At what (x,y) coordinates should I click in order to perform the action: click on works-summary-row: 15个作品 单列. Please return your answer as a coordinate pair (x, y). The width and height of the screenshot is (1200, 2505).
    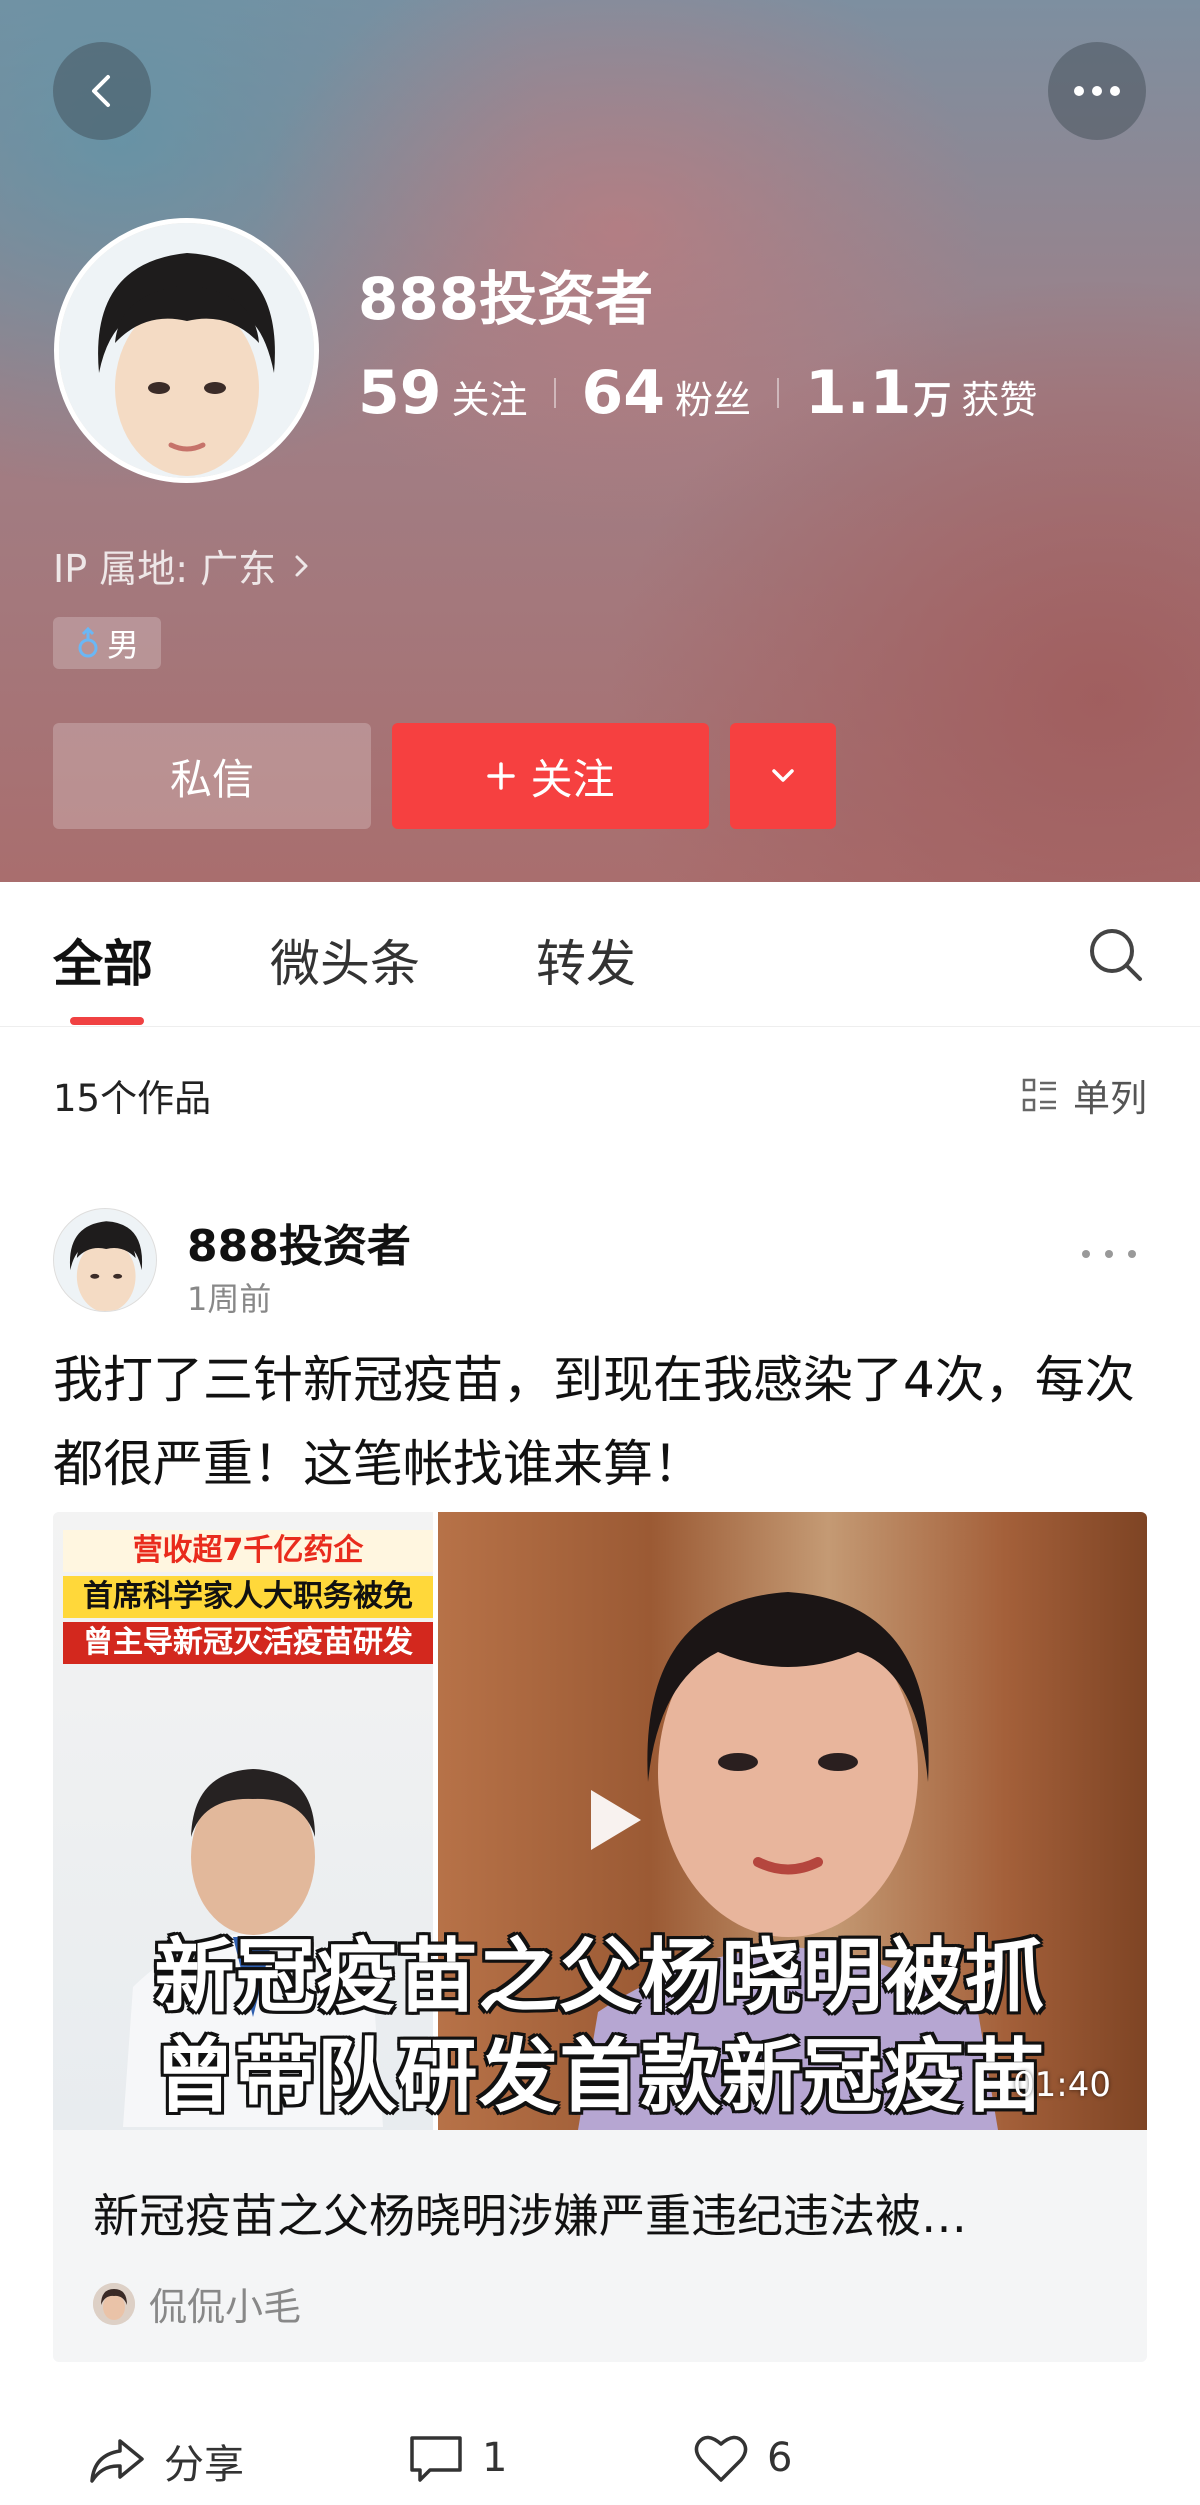
    Looking at the image, I should click on (600, 1095).